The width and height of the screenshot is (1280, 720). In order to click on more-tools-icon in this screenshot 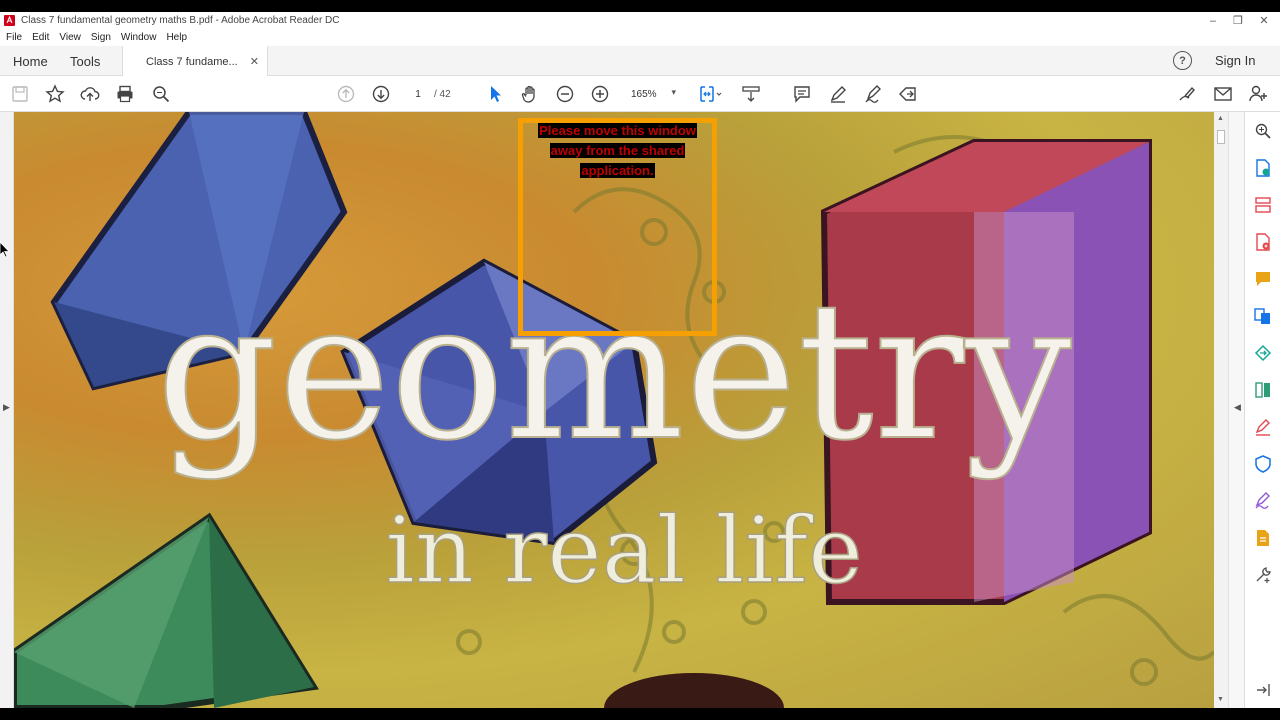, I will do `click(1263, 575)`.